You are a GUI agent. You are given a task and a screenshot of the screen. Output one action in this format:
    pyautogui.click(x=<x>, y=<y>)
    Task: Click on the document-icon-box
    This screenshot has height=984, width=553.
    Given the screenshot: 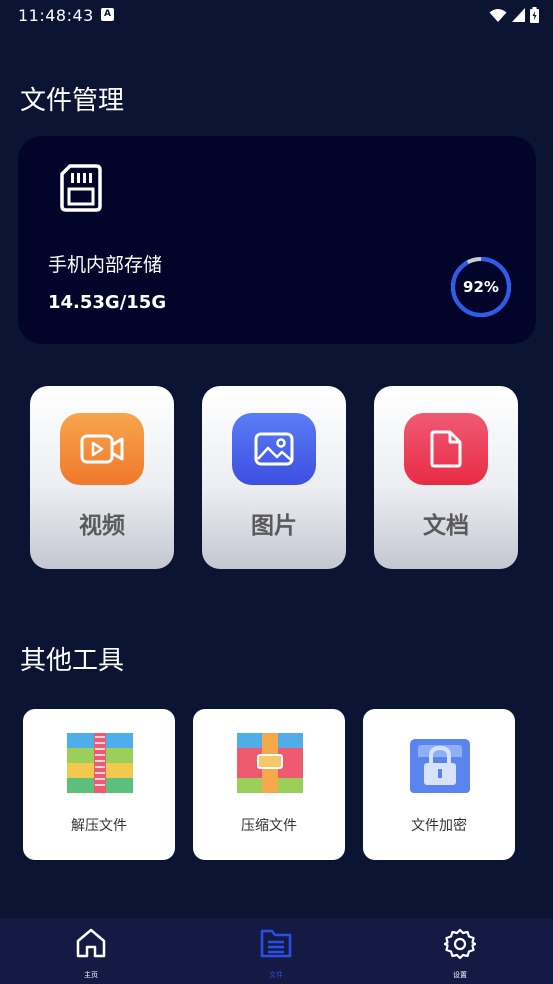 What is the action you would take?
    pyautogui.click(x=446, y=449)
    